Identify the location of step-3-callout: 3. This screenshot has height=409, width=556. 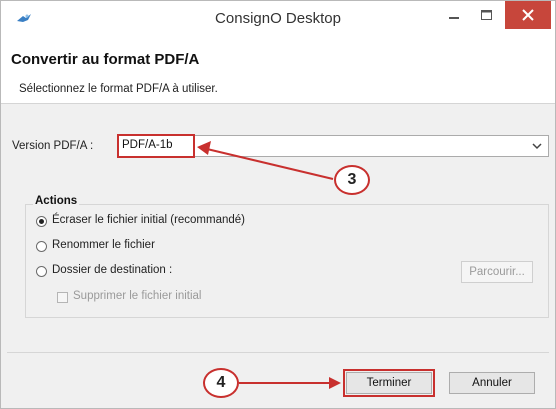
(352, 180).